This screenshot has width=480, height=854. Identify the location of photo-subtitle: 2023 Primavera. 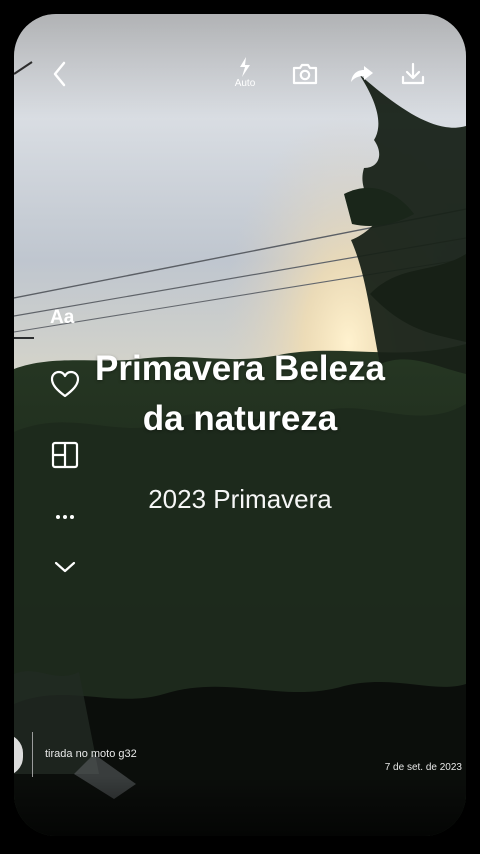
(240, 499).